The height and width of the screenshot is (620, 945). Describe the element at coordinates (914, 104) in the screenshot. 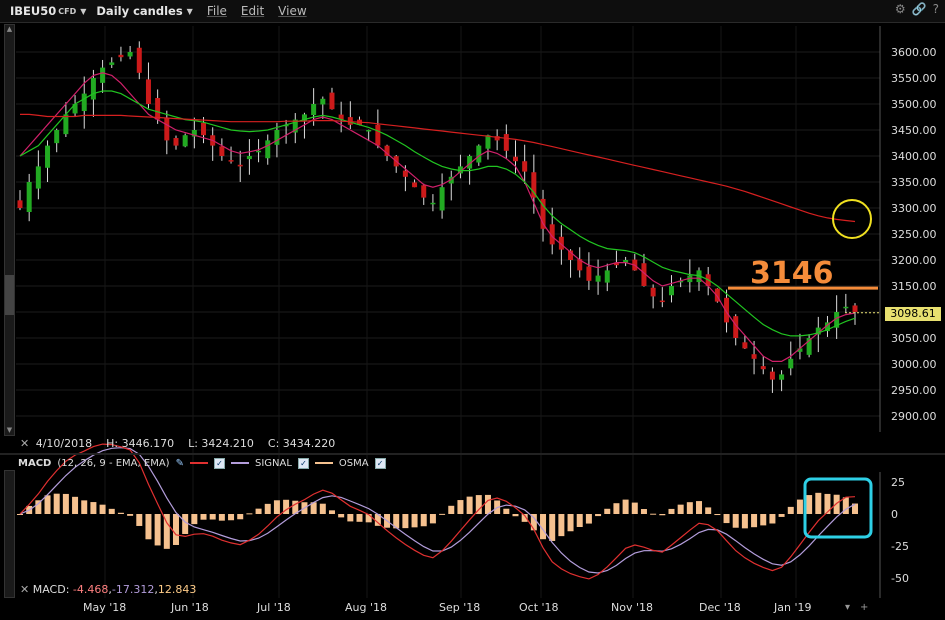

I see `y-tick-label: 3500.00` at that location.